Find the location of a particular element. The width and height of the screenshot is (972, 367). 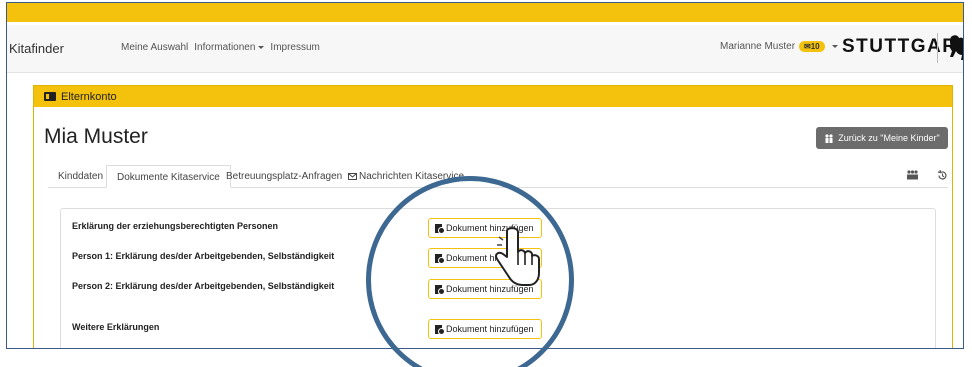

pointing-hand-icon is located at coordinates (517, 256).